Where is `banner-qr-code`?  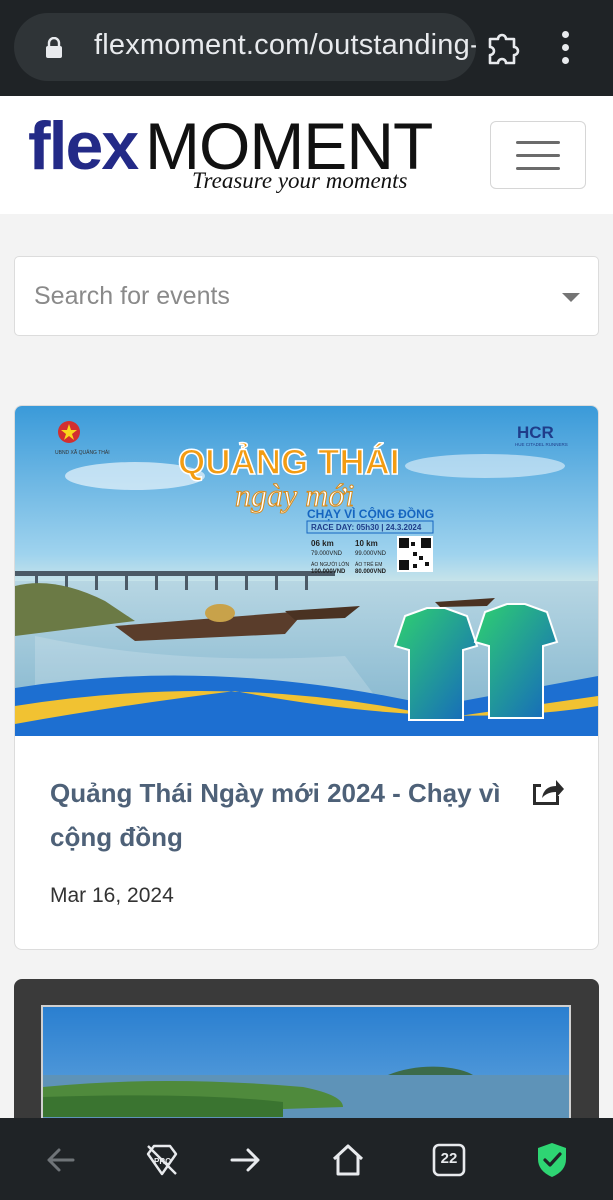
banner-qr-code is located at coordinates (415, 554).